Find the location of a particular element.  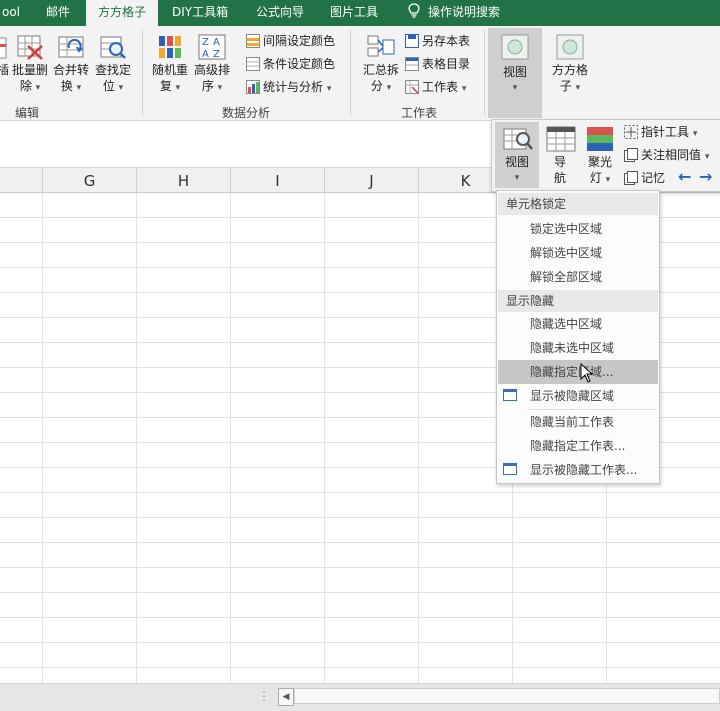

svg-text: A is located at coordinates (205, 54).